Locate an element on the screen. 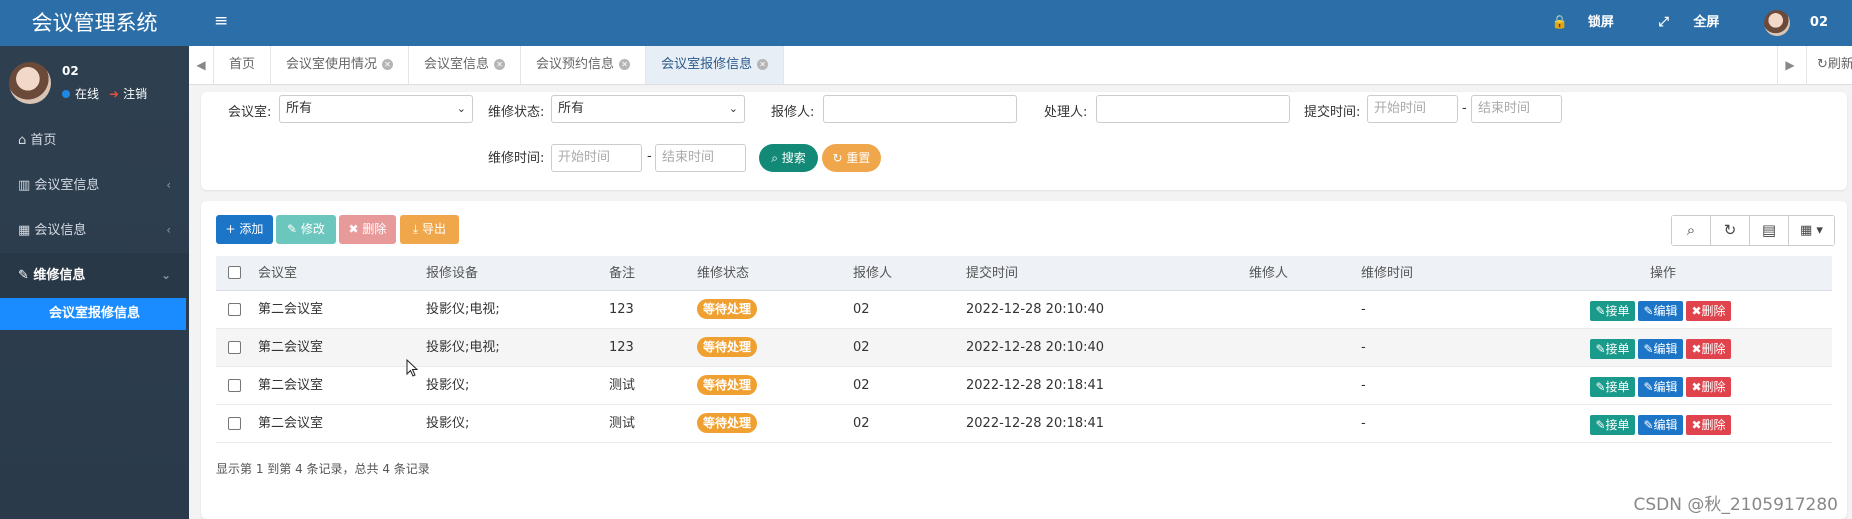 The image size is (1852, 519). column-header: 操作 is located at coordinates (1663, 273).